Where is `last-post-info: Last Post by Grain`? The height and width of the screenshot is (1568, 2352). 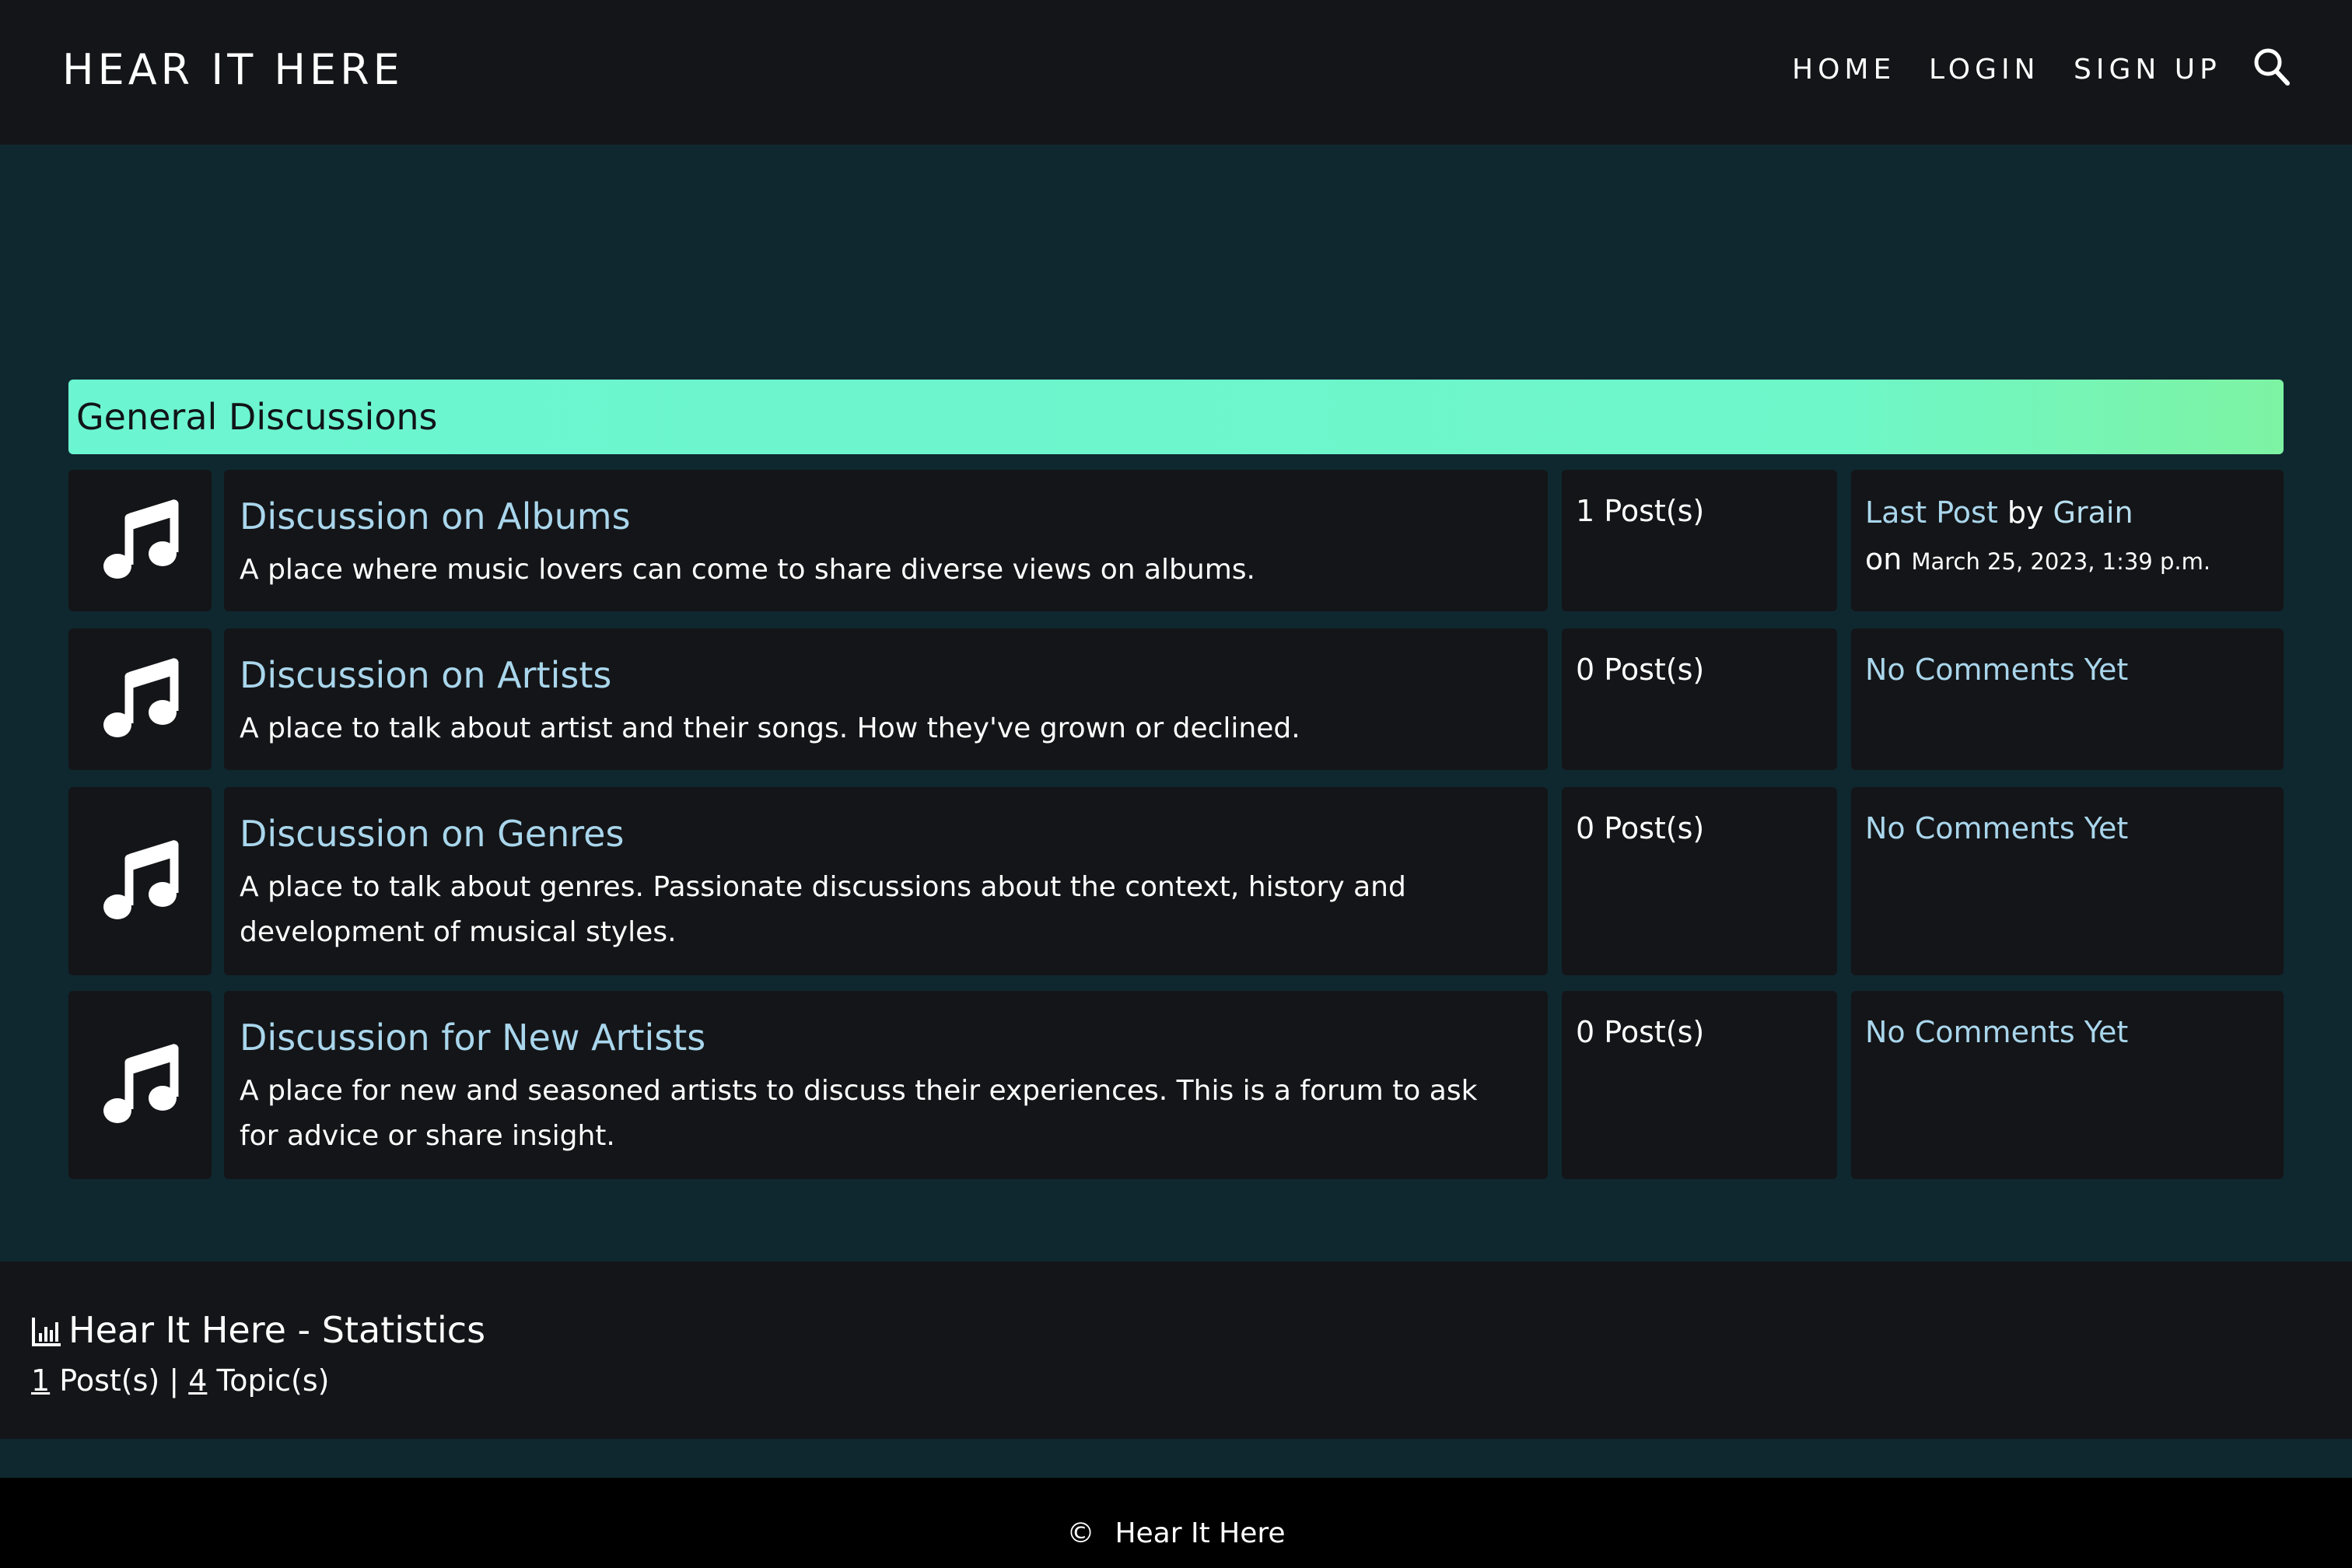
last-post-info: Last Post by Grain is located at coordinates (1999, 513).